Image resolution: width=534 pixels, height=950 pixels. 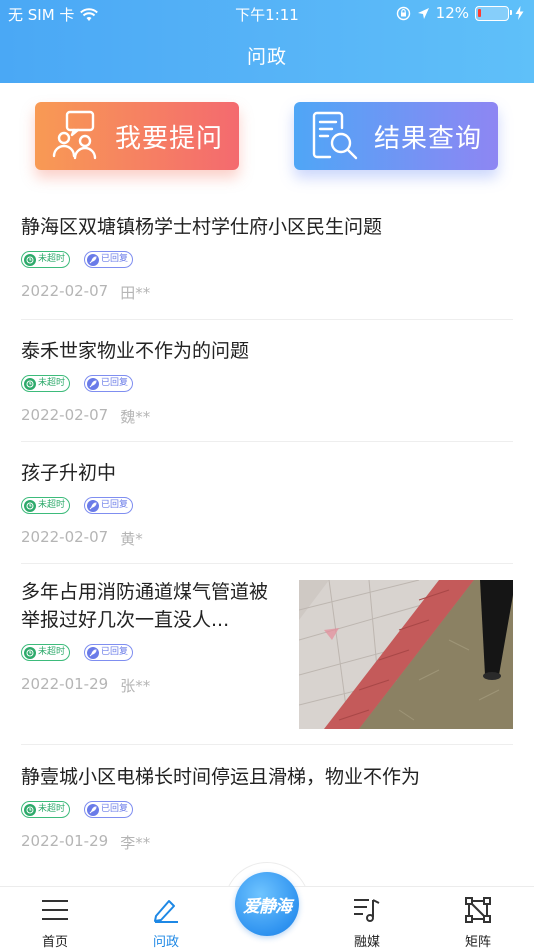 What do you see at coordinates (366, 942) in the screenshot?
I see `tab-media-label: 融媒` at bounding box center [366, 942].